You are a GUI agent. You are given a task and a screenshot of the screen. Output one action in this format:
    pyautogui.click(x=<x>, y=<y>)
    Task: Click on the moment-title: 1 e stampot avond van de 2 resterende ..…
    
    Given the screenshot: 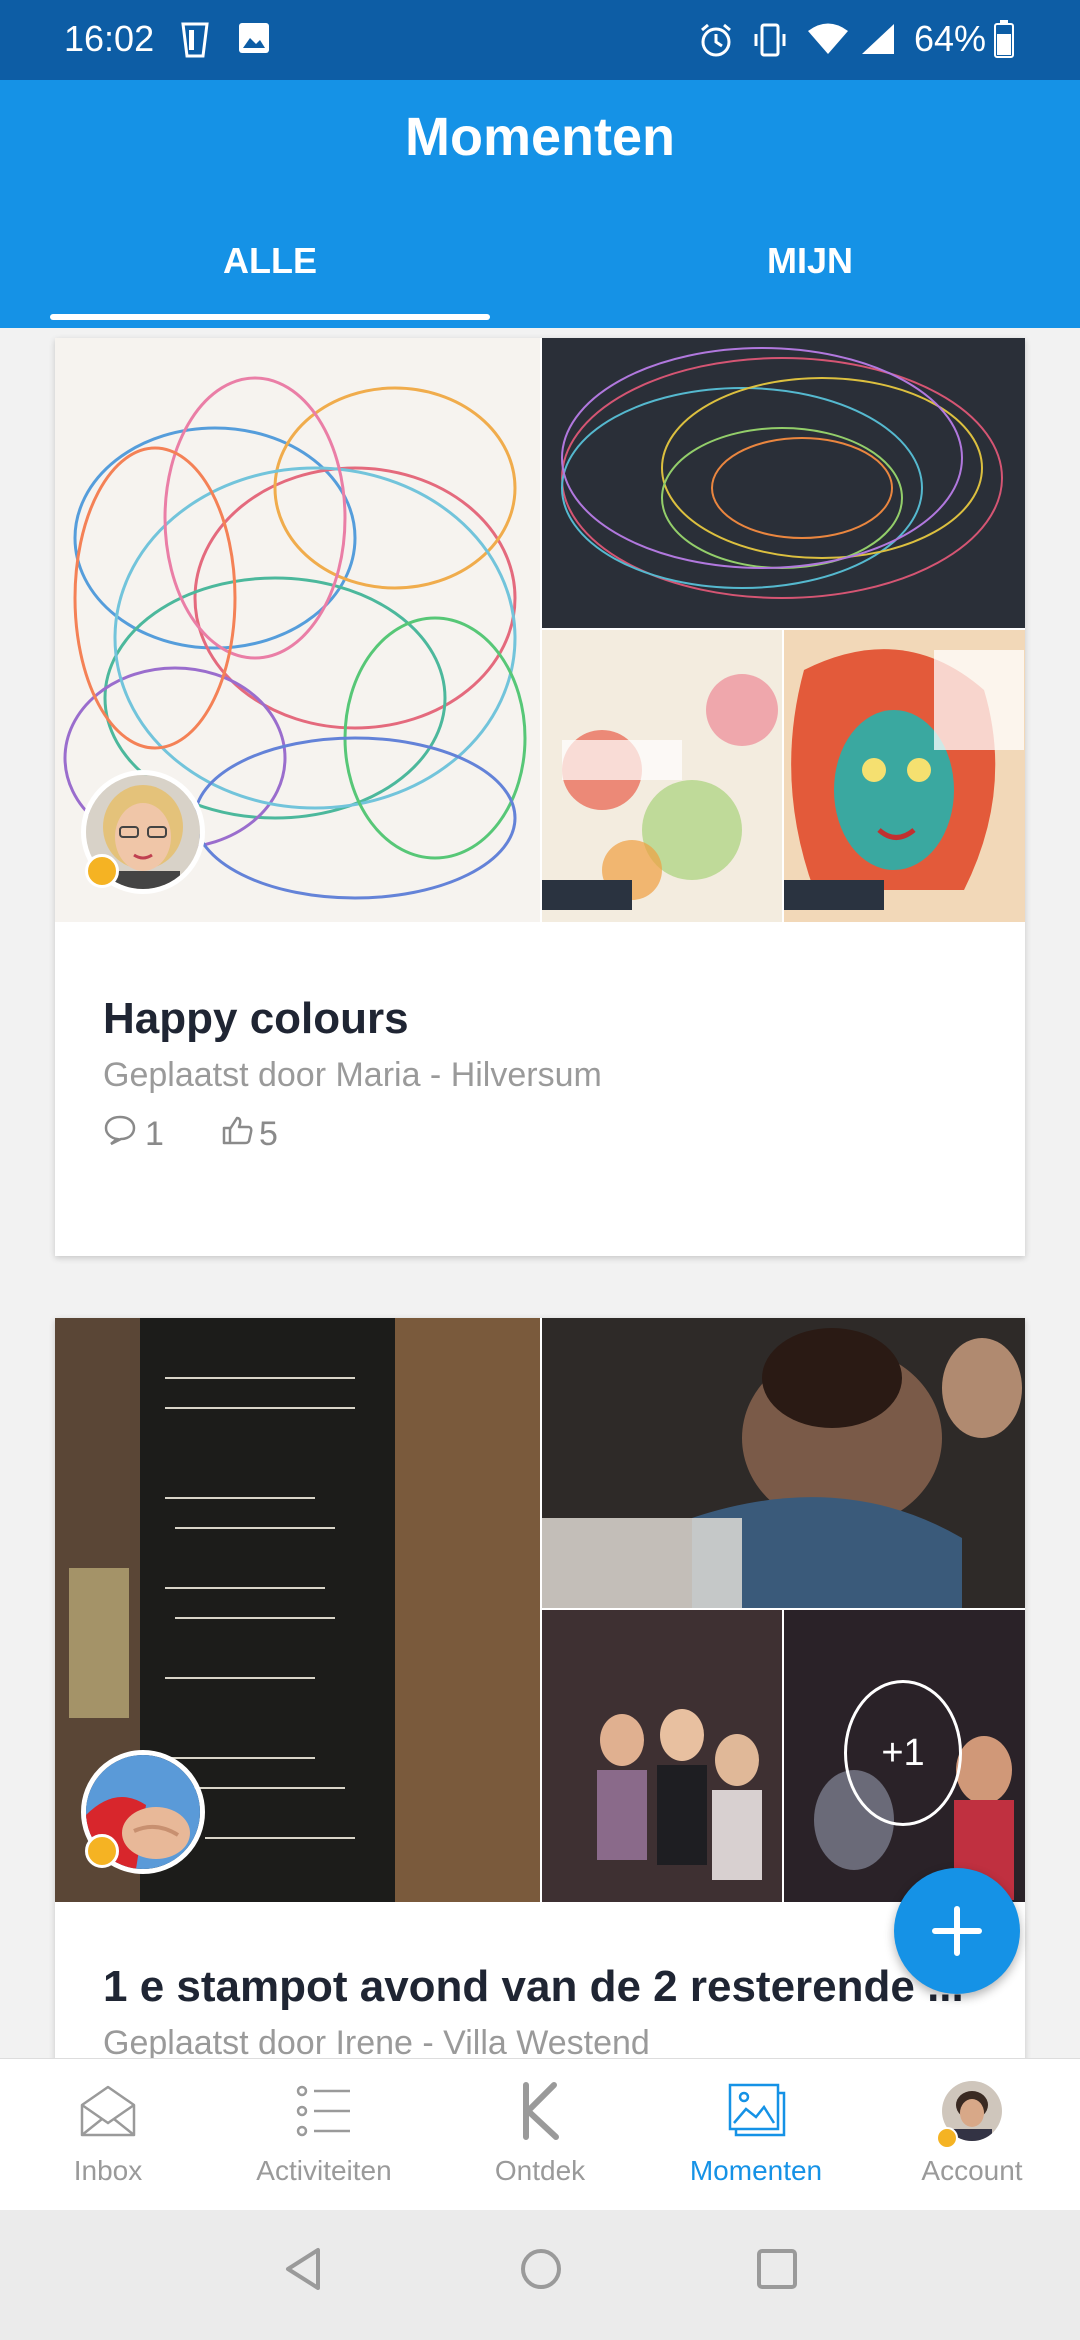 What is the action you would take?
    pyautogui.click(x=553, y=1987)
    